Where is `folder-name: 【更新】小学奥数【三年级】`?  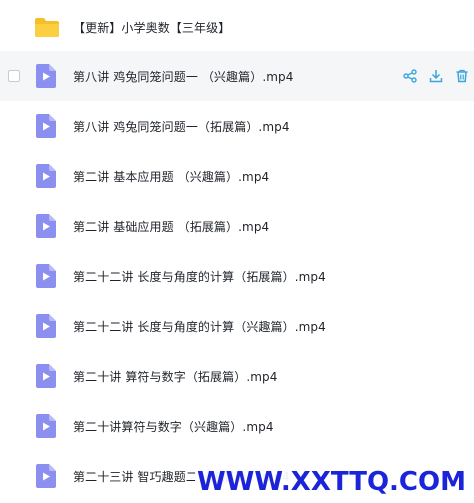
folder-name: 【更新】小学奥数【三年级】 is located at coordinates (152, 27).